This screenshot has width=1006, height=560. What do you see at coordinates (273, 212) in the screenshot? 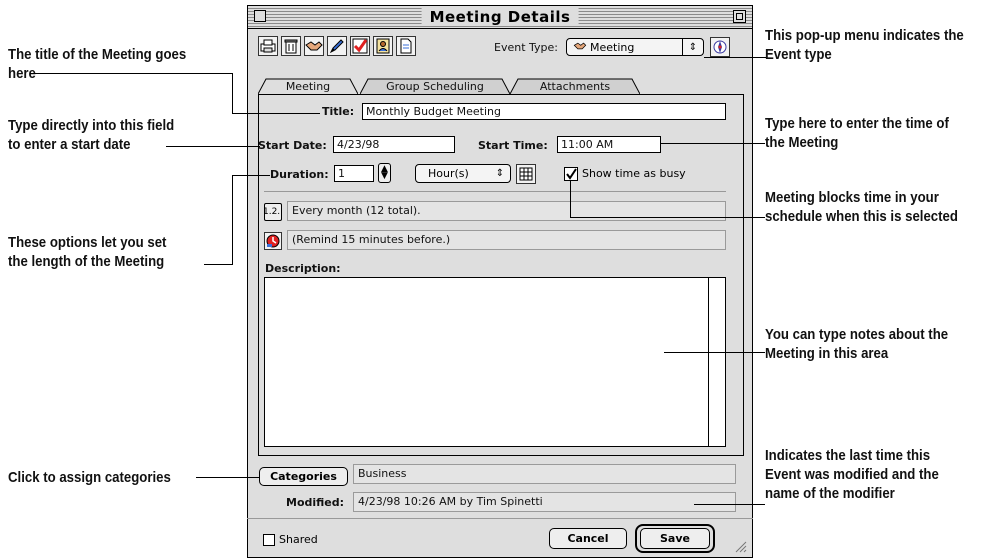
I see `recurrence-button: 1.2..` at bounding box center [273, 212].